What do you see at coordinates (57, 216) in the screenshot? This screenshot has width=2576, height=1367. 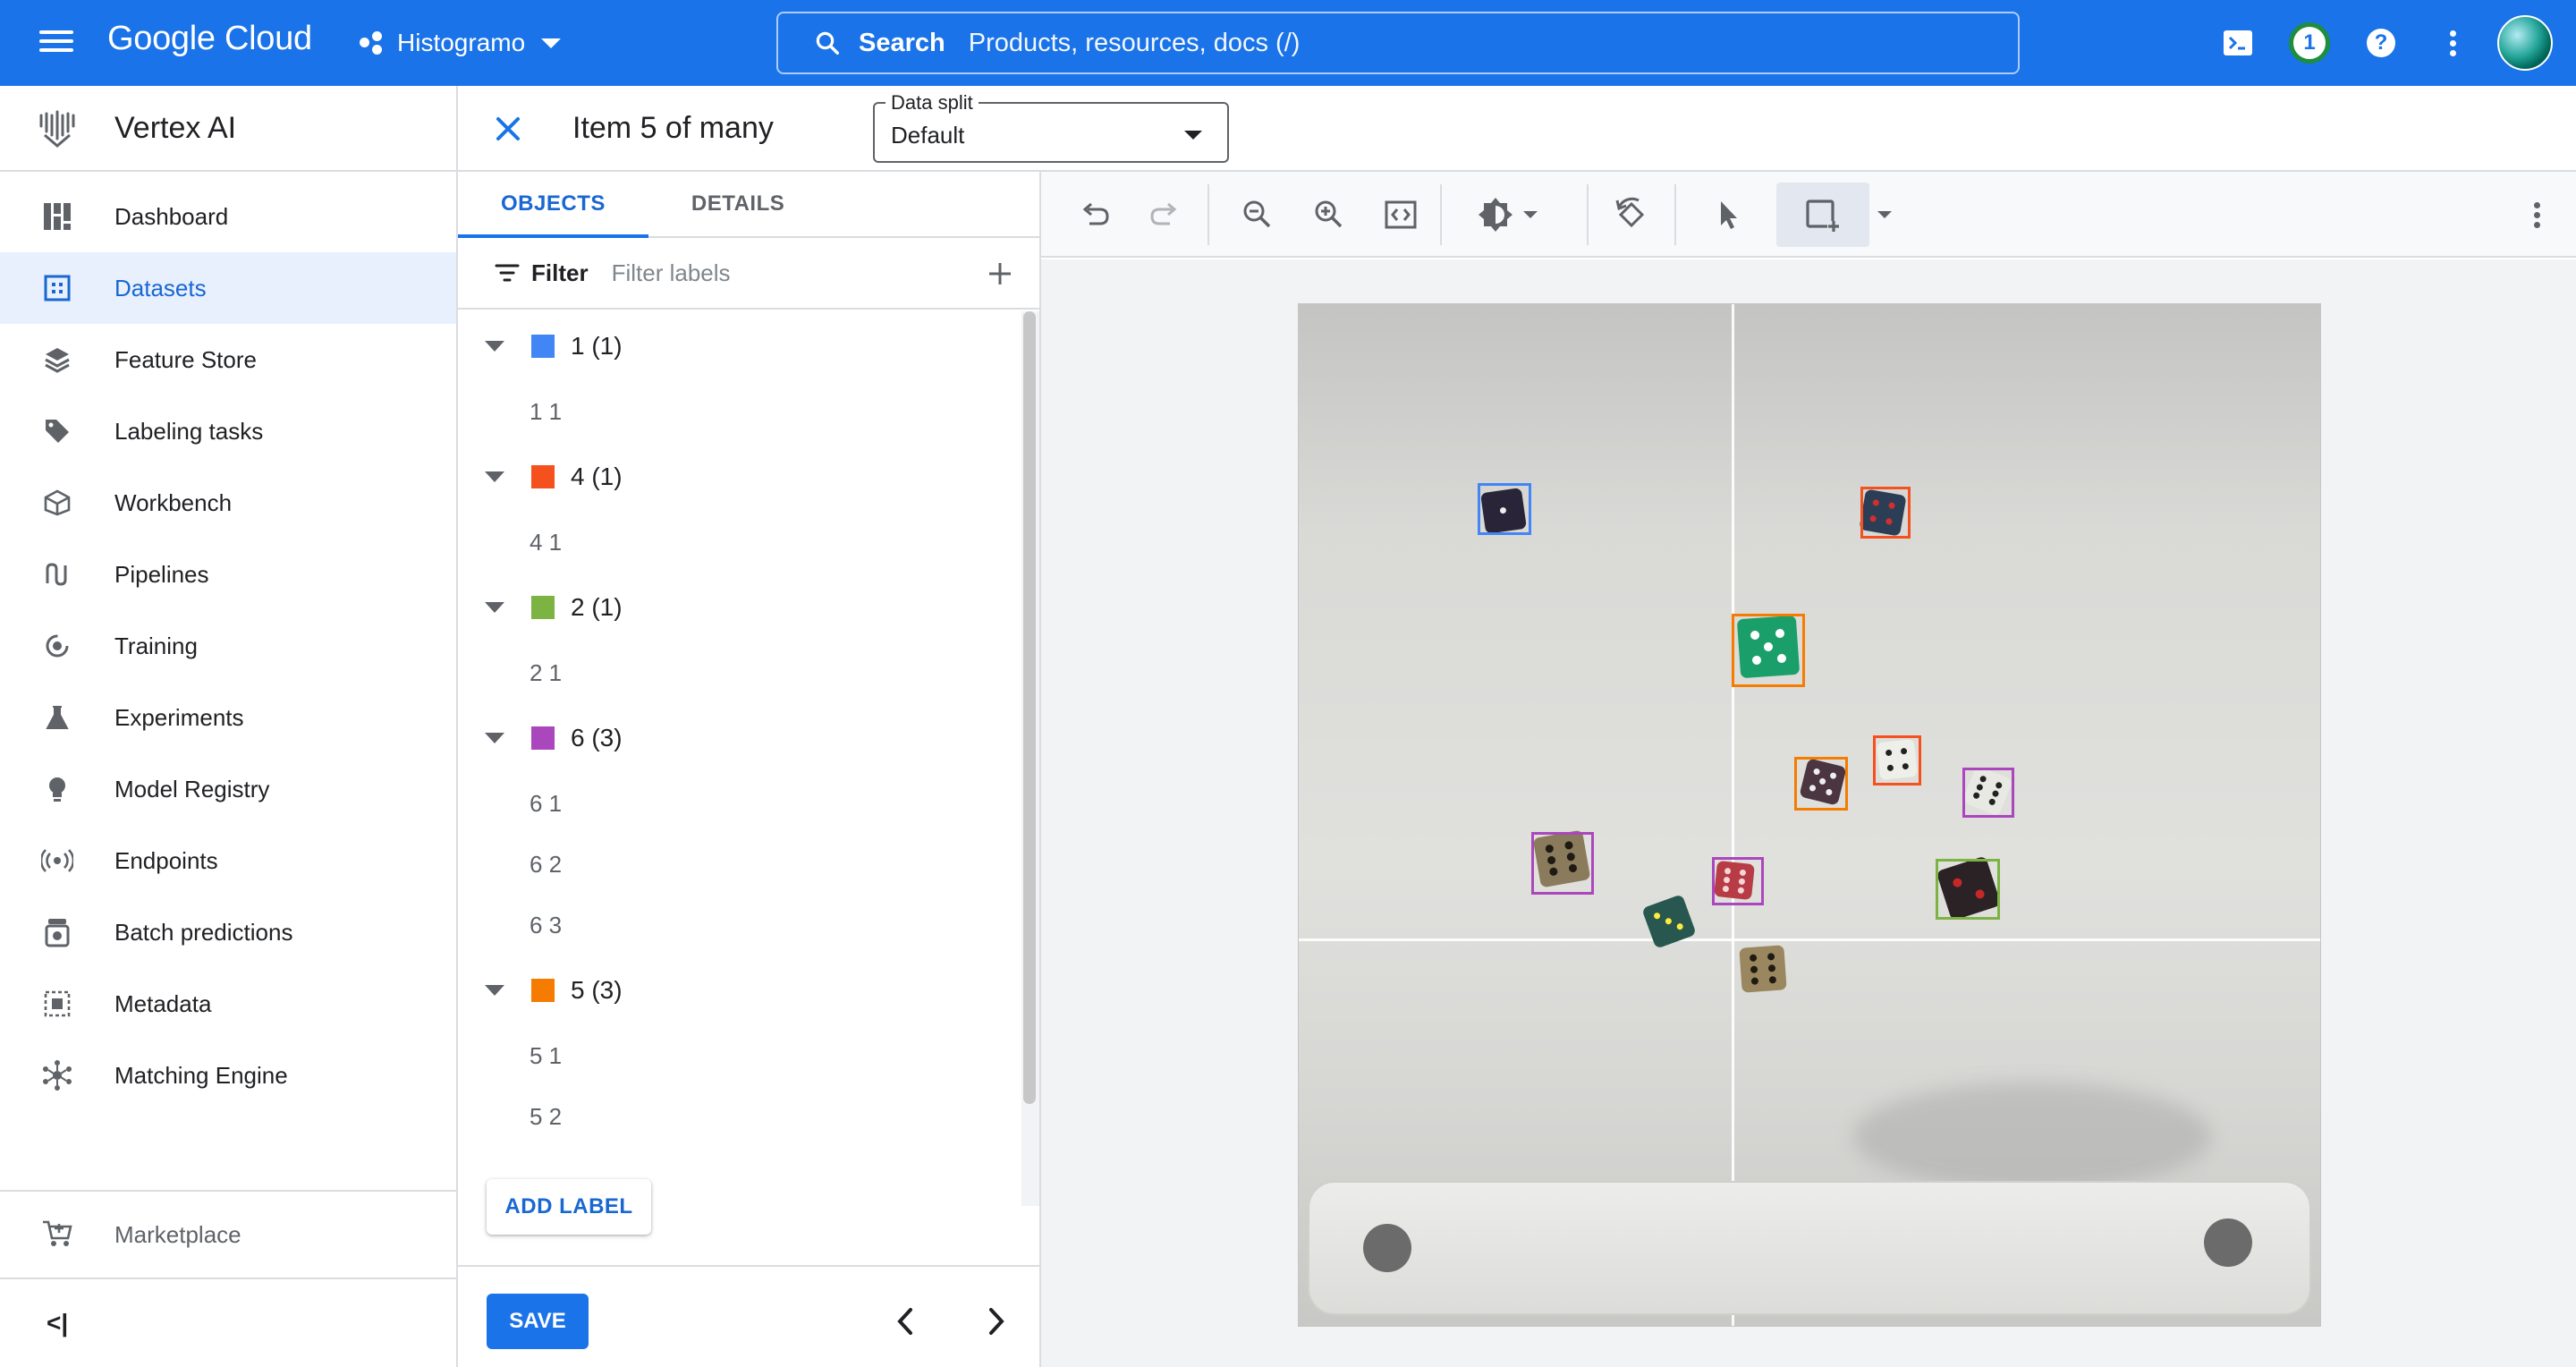 I see `dashboard-icon` at bounding box center [57, 216].